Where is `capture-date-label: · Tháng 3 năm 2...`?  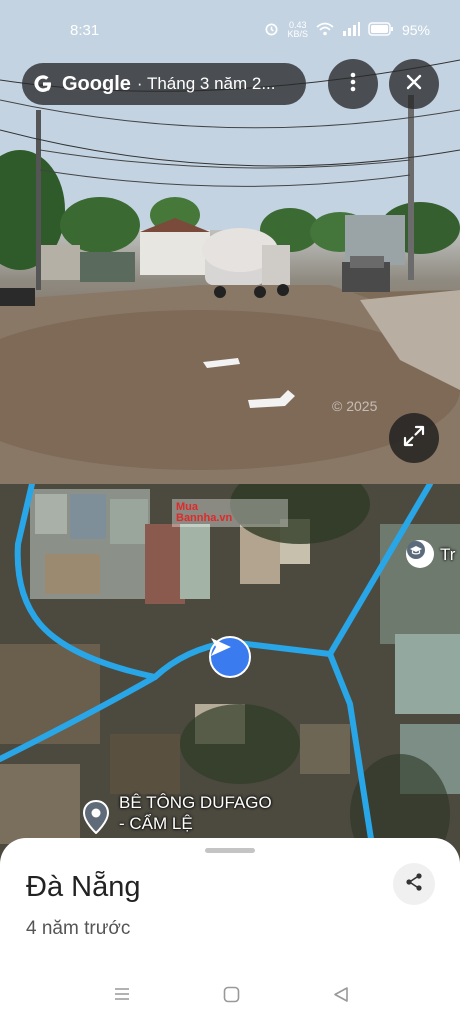
capture-date-label: · Tháng 3 năm 2... is located at coordinates (206, 83).